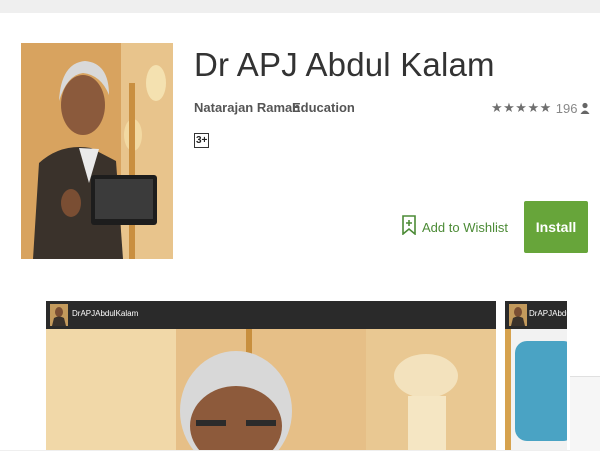 This screenshot has width=600, height=451. What do you see at coordinates (566, 108) in the screenshot?
I see `rating-count: 196` at bounding box center [566, 108].